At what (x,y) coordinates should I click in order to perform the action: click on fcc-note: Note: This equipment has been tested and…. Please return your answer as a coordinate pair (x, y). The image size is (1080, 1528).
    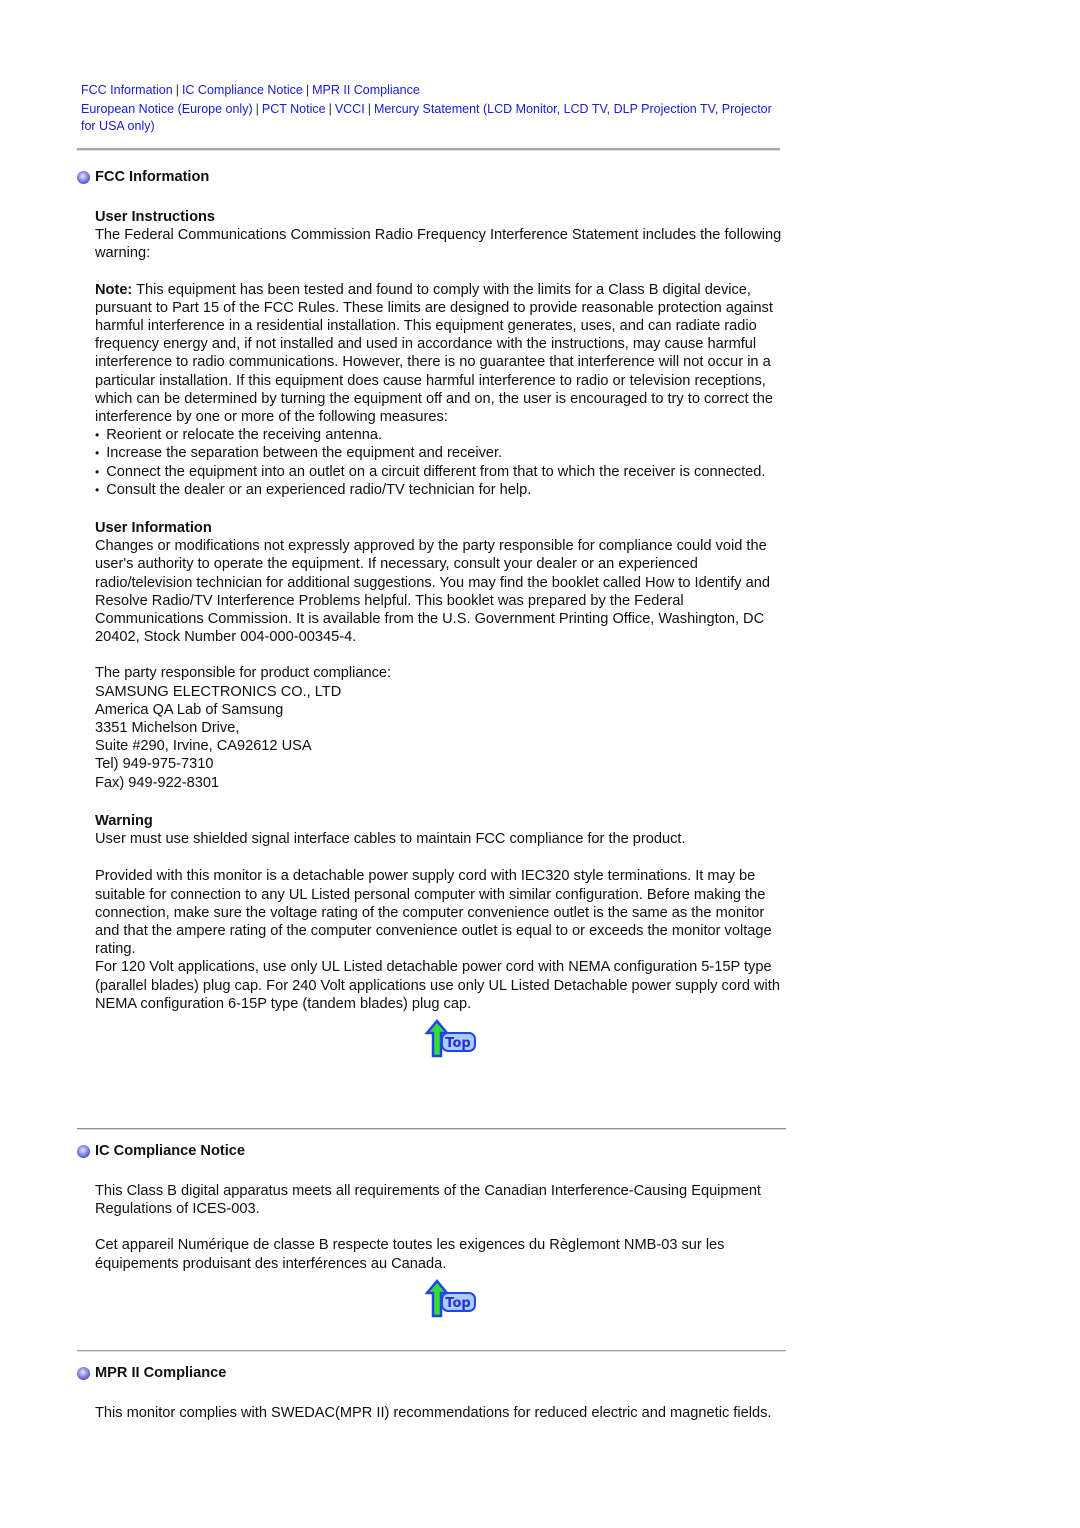
    Looking at the image, I should click on (442, 354).